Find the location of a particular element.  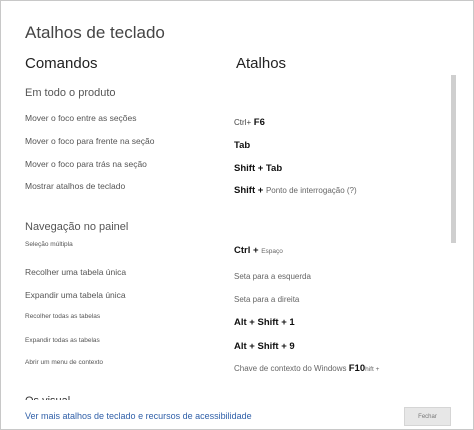

key-combo: F6 is located at coordinates (258, 122).